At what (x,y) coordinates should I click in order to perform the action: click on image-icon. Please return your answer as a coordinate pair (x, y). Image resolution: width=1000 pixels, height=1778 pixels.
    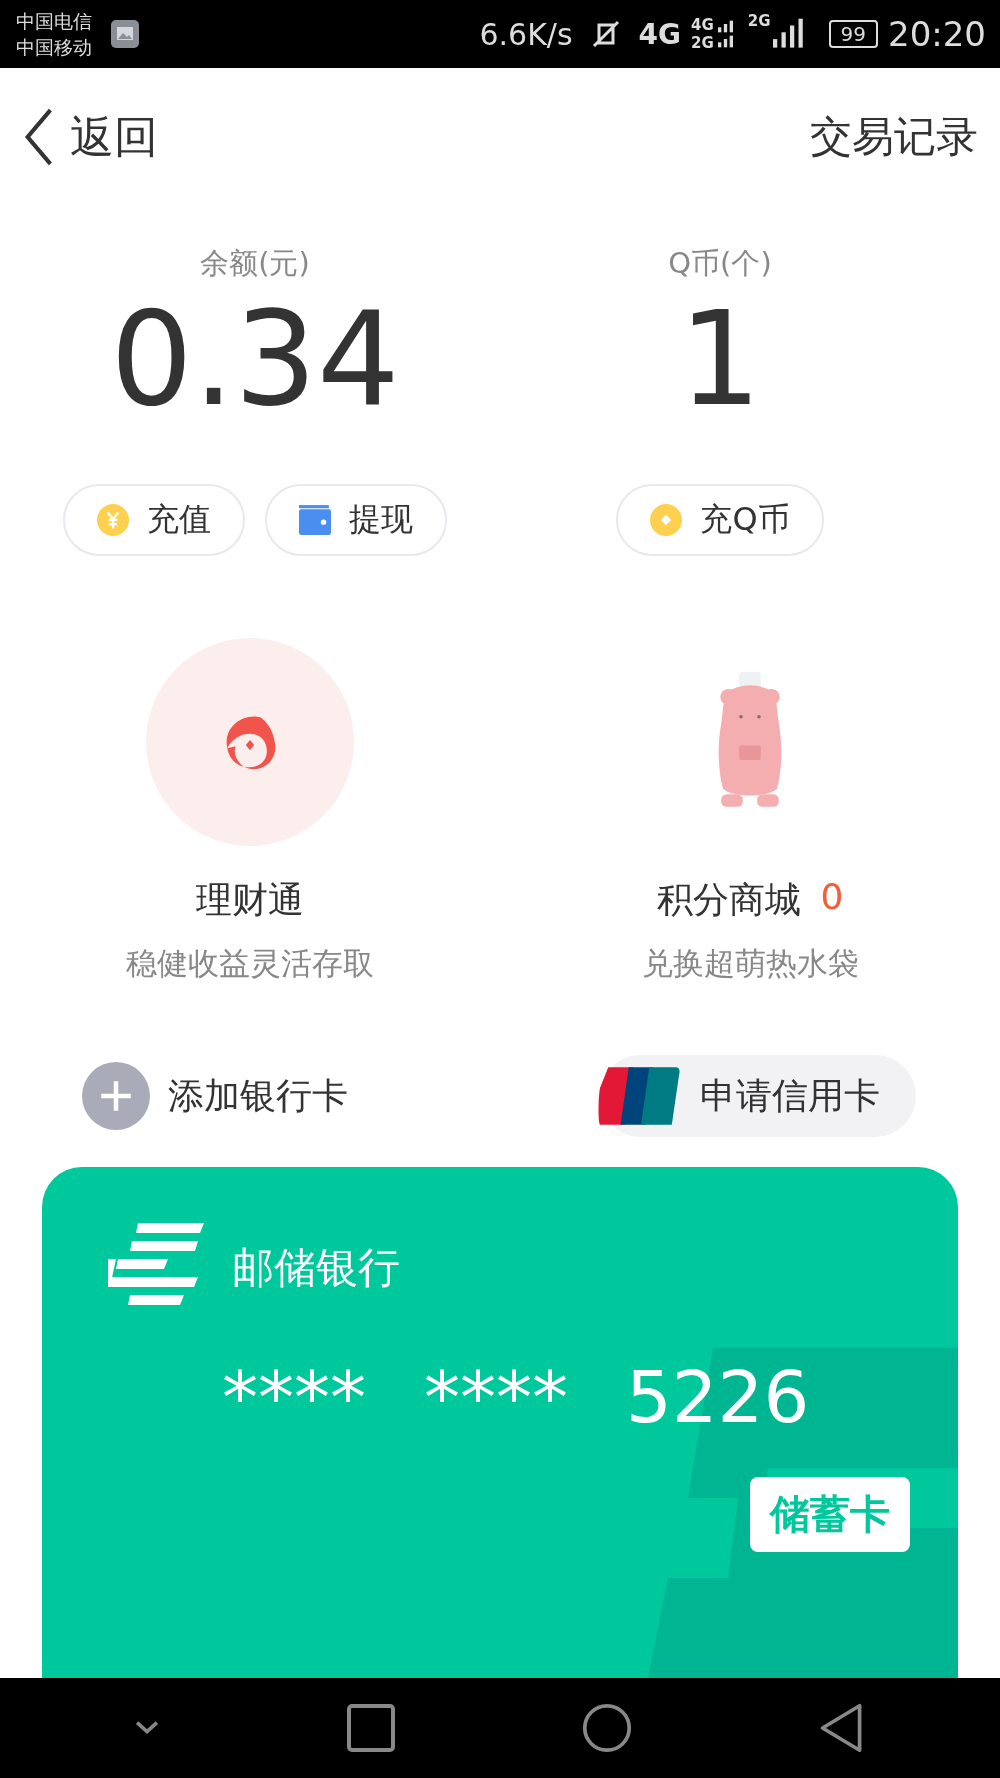
    Looking at the image, I should click on (125, 34).